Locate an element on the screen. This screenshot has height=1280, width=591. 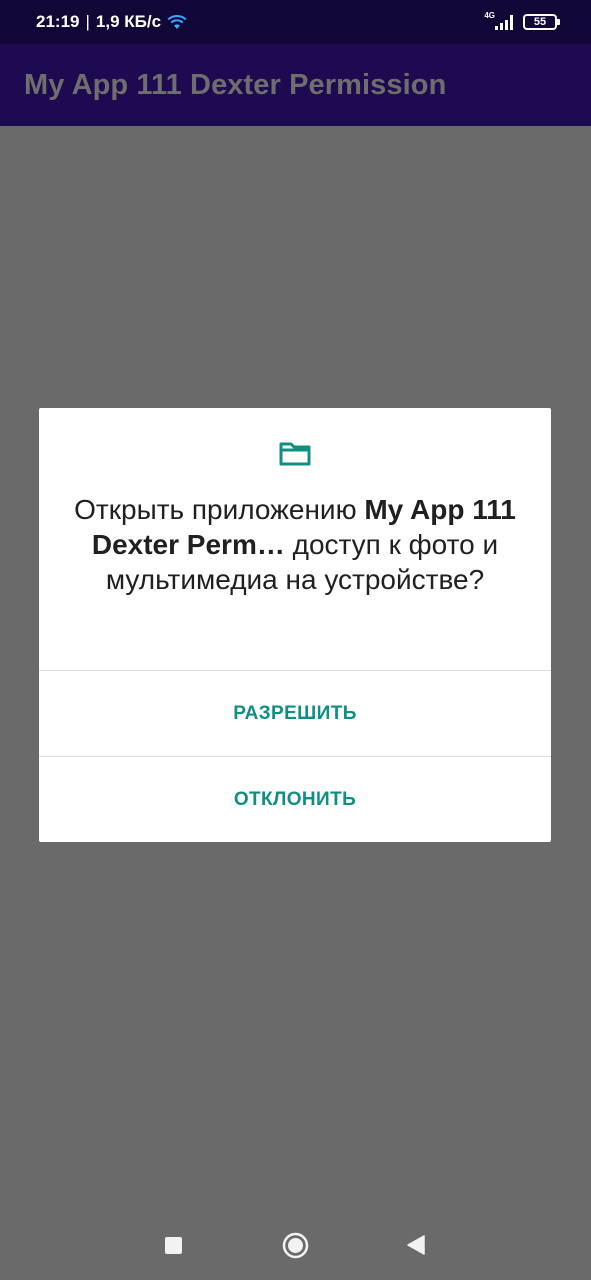
folder-icon is located at coordinates (295, 454).